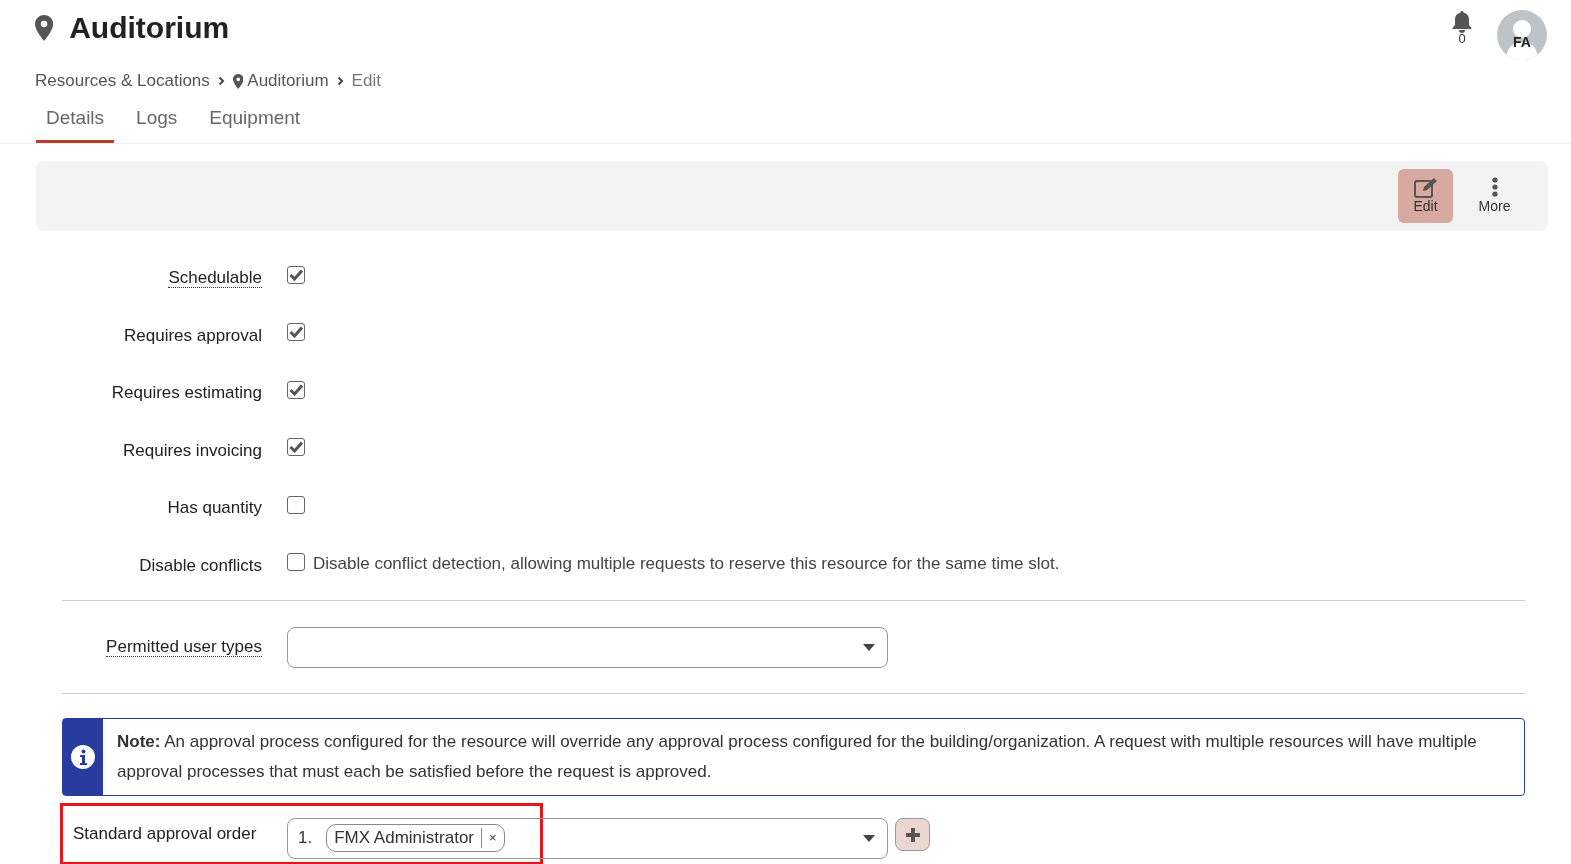 Image resolution: width=1571 pixels, height=864 pixels. What do you see at coordinates (214, 507) in the screenshot?
I see `field-label: Has quantity` at bounding box center [214, 507].